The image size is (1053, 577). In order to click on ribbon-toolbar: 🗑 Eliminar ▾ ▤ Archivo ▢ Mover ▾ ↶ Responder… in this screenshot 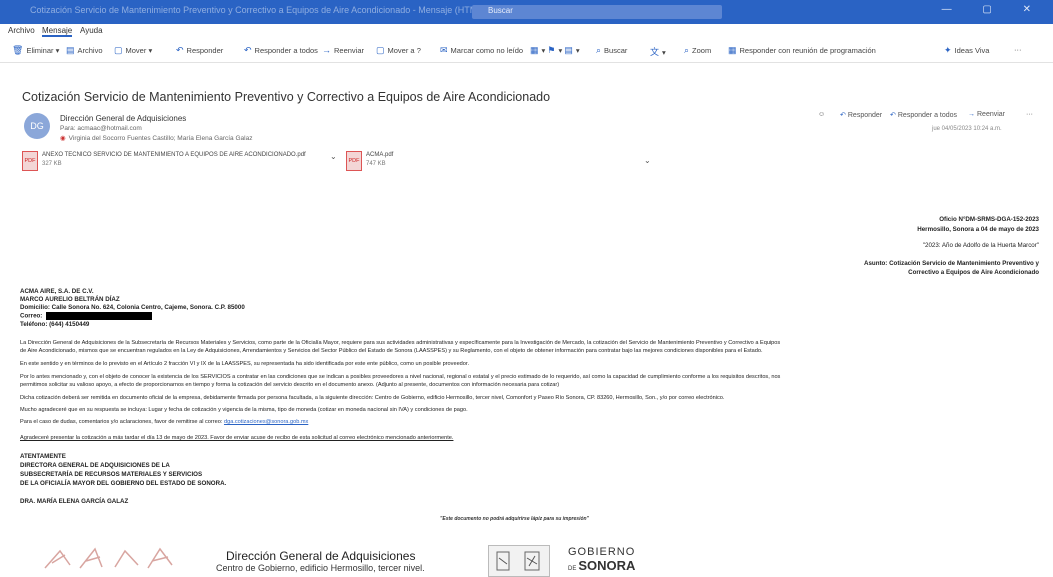, I will do `click(526, 50)`.